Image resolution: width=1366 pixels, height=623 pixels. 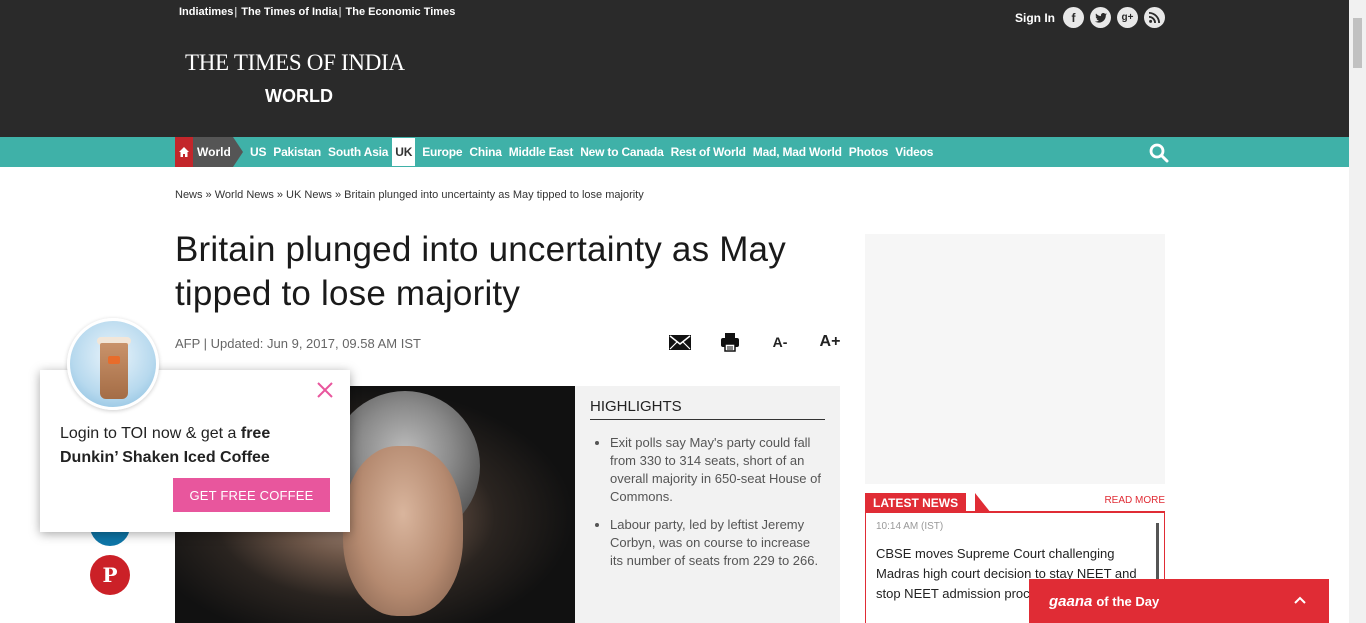 I want to click on font-increase-button: A+, so click(x=830, y=342).